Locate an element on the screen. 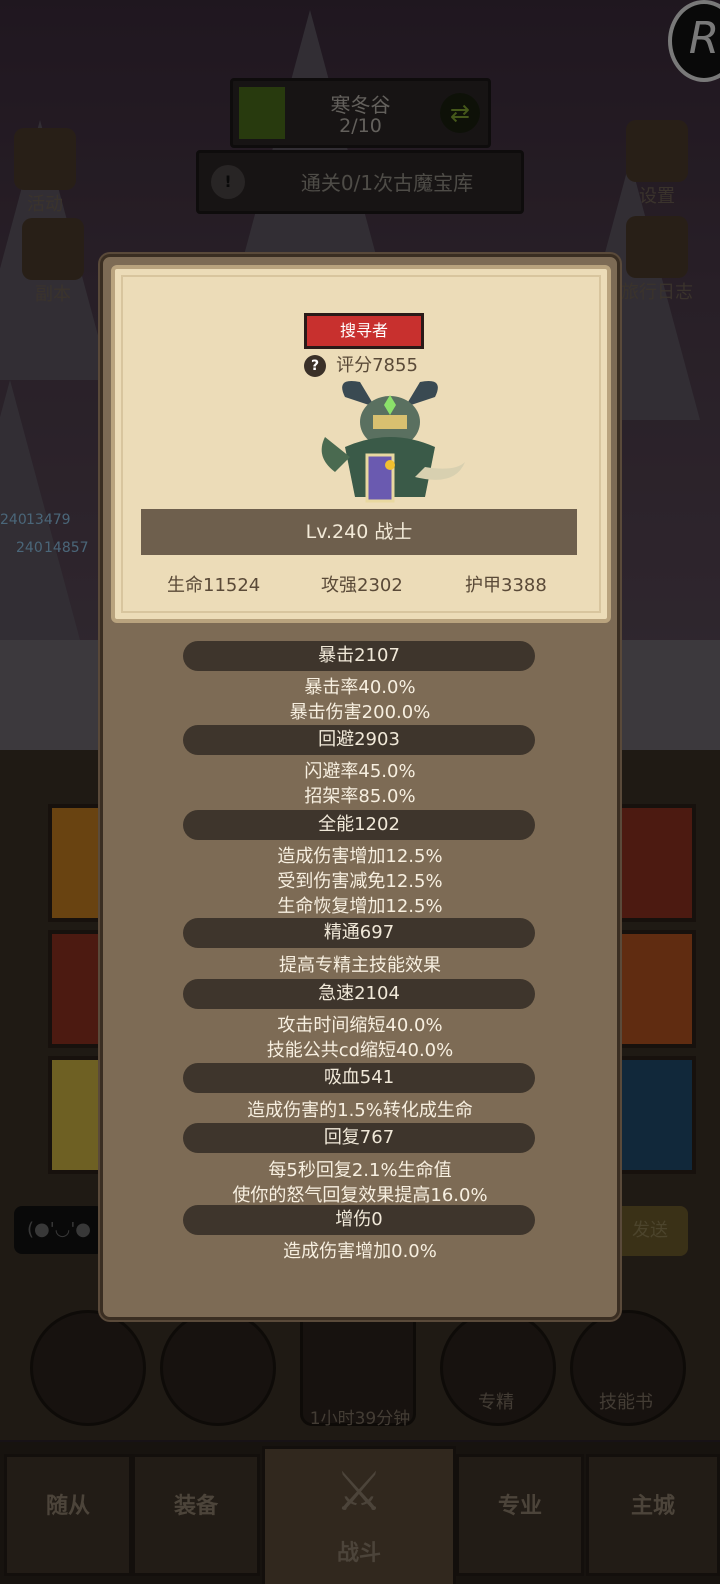 The height and width of the screenshot is (1584, 720). section-line: 闪避率45.0% is located at coordinates (360, 771).